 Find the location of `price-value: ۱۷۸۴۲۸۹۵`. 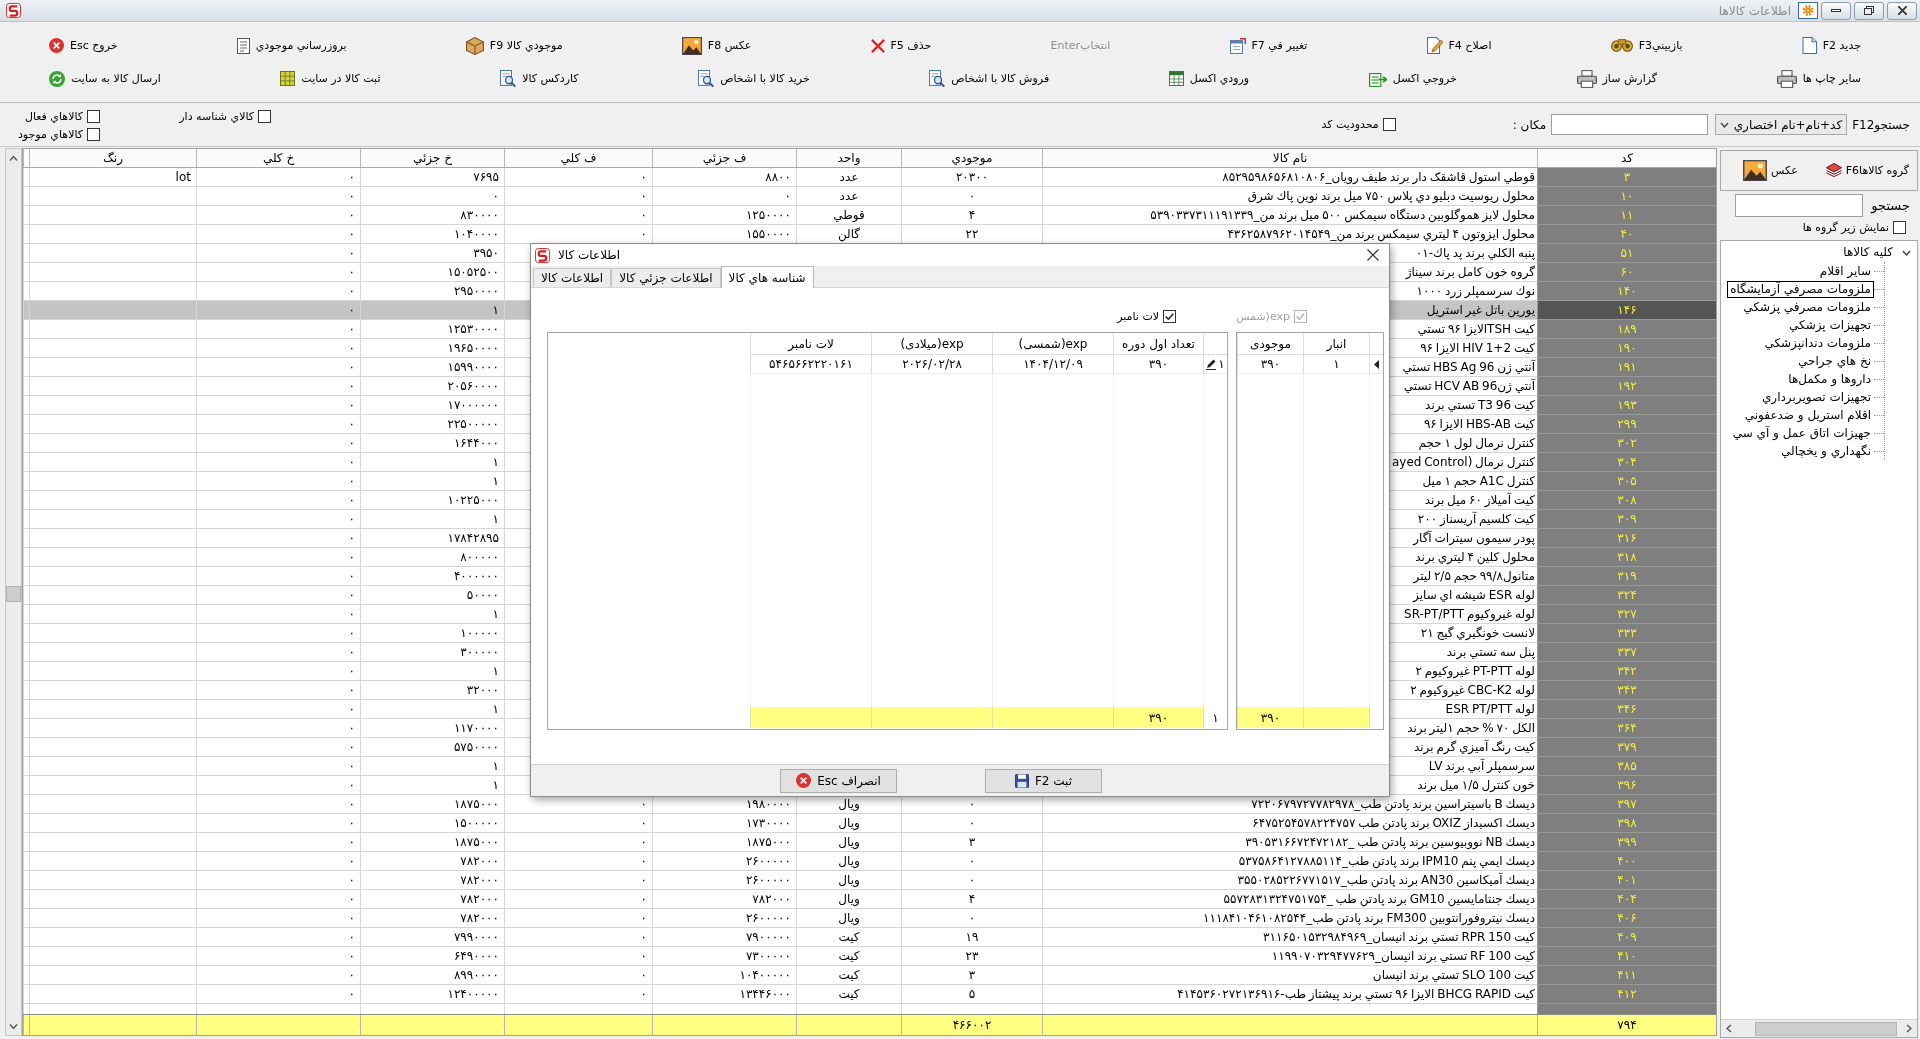

price-value: ۱۷۸۴۲۸۹۵ is located at coordinates (473, 538).